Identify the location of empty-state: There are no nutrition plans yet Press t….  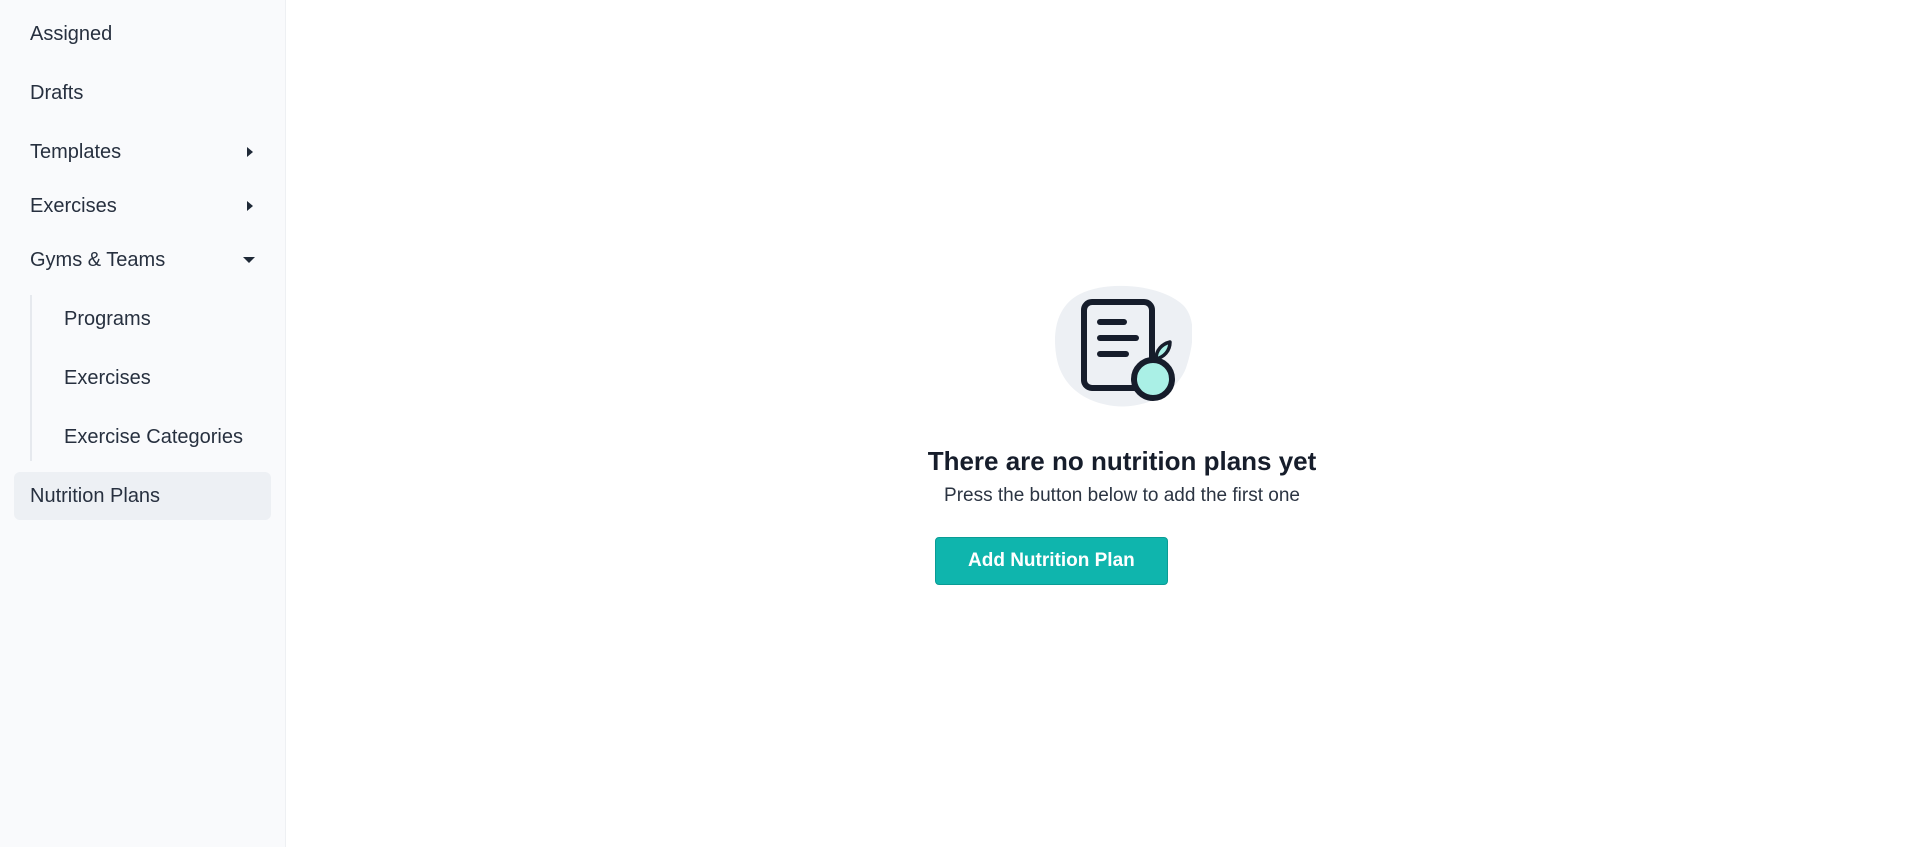
(1122, 434).